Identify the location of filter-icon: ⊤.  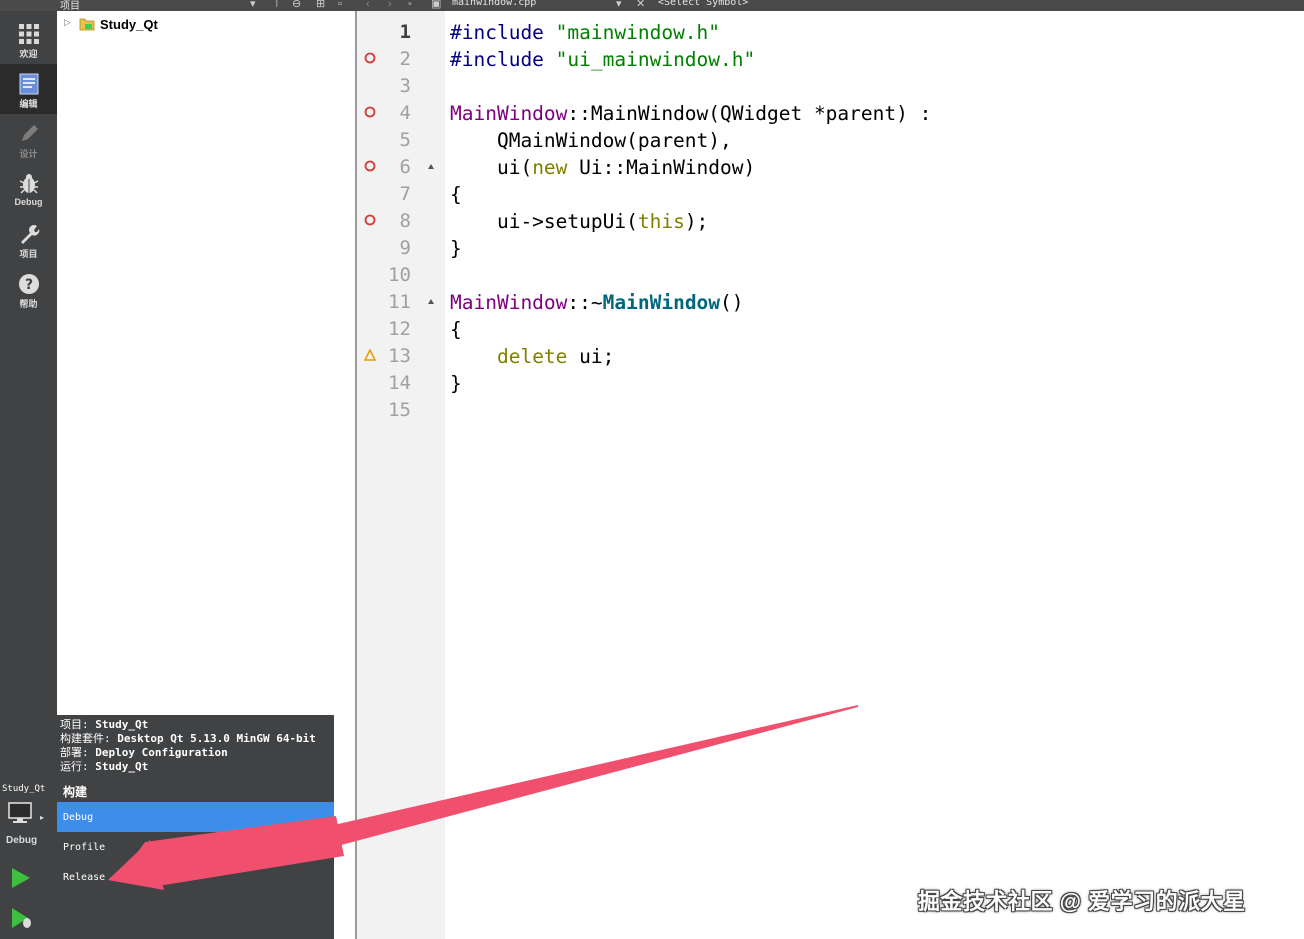
(277, 5).